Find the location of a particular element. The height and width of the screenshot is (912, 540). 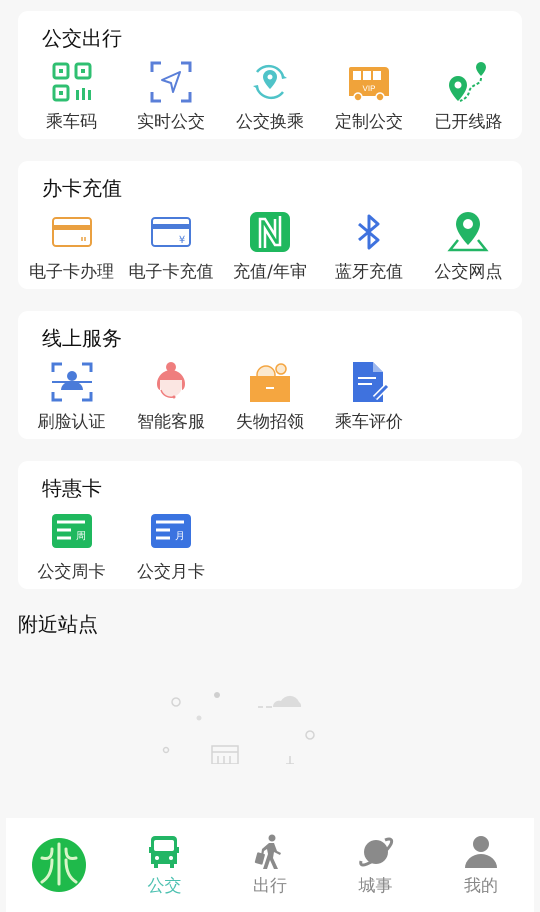

nfc-icon is located at coordinates (270, 232).